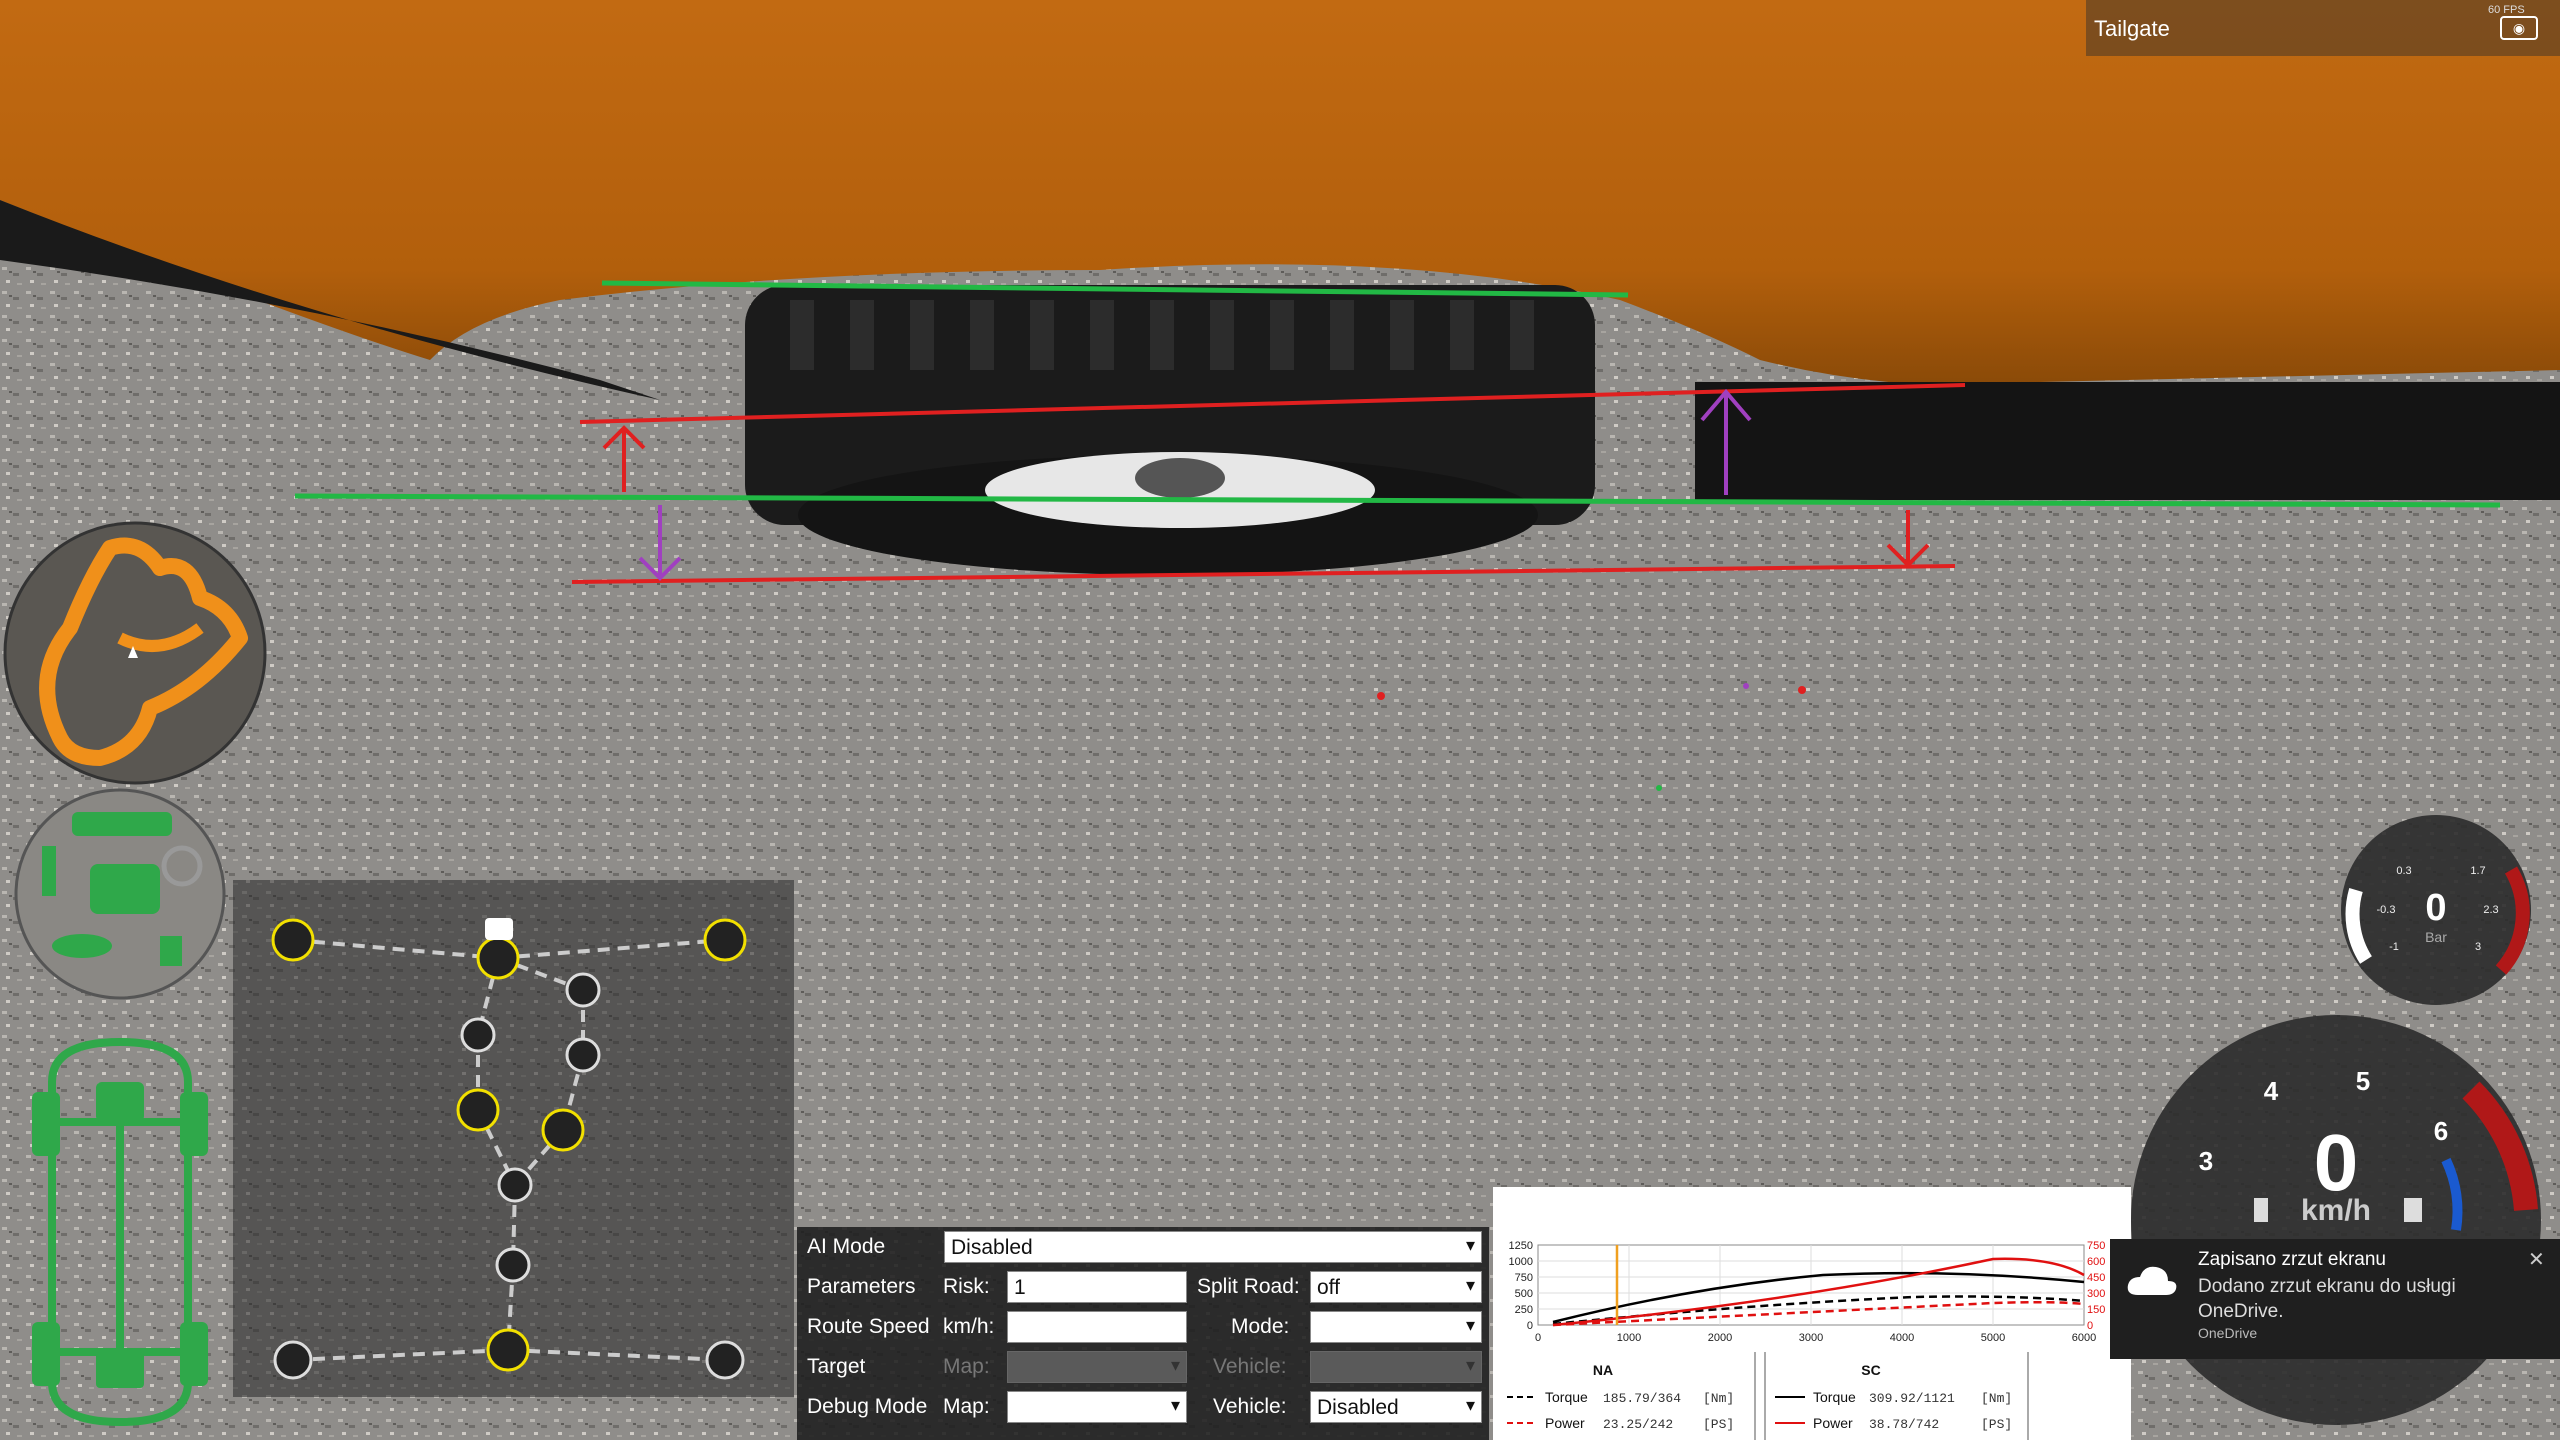 The height and width of the screenshot is (1440, 2560). Describe the element at coordinates (2271, 1091) in the screenshot. I see `rpm-tick: 4` at that location.